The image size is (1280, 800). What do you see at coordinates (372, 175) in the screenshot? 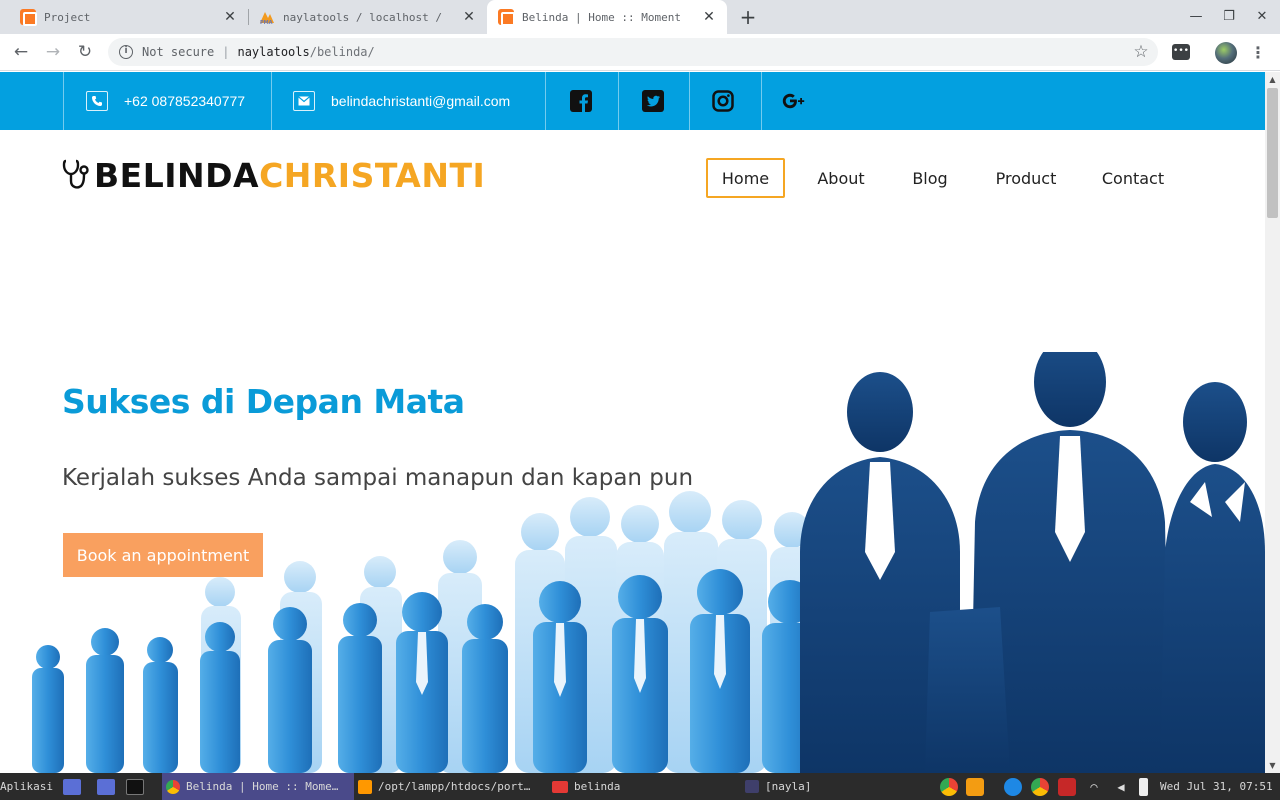
I see `logo-last-name: CHRISTANTI` at bounding box center [372, 175].